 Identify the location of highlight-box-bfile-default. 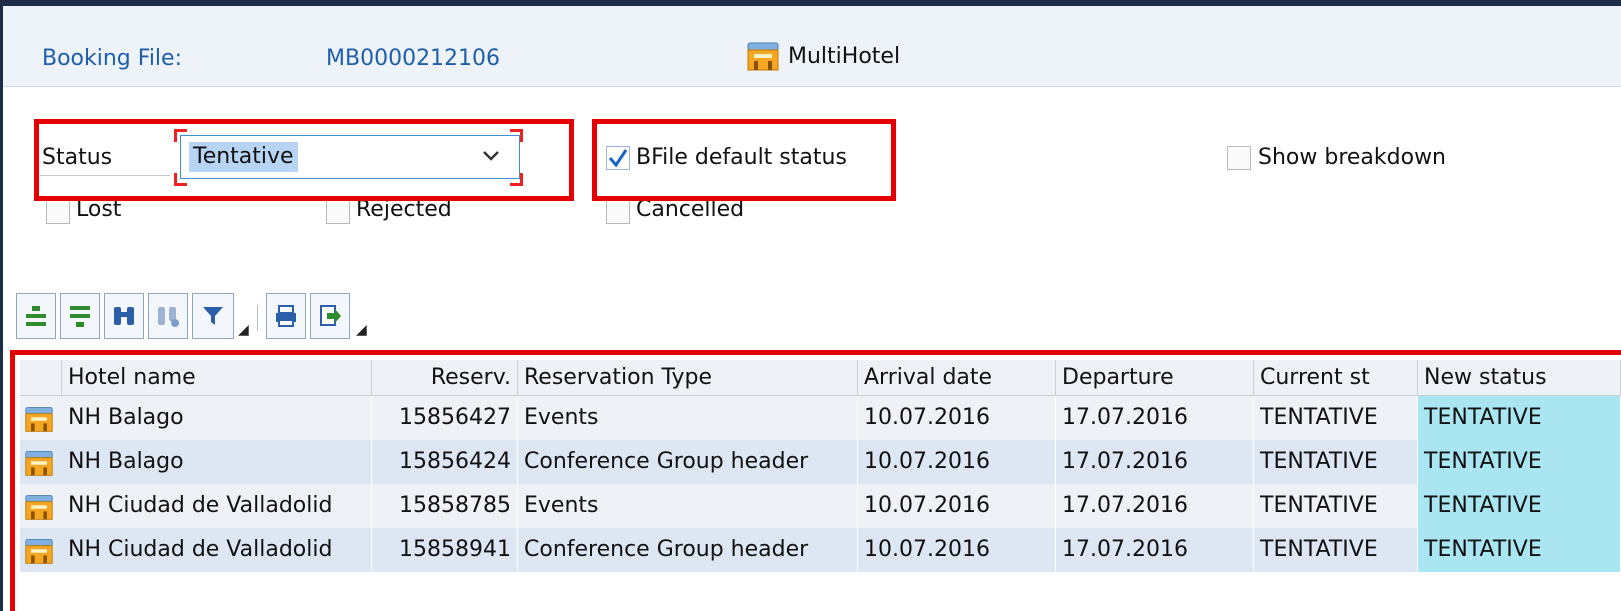
(744, 160).